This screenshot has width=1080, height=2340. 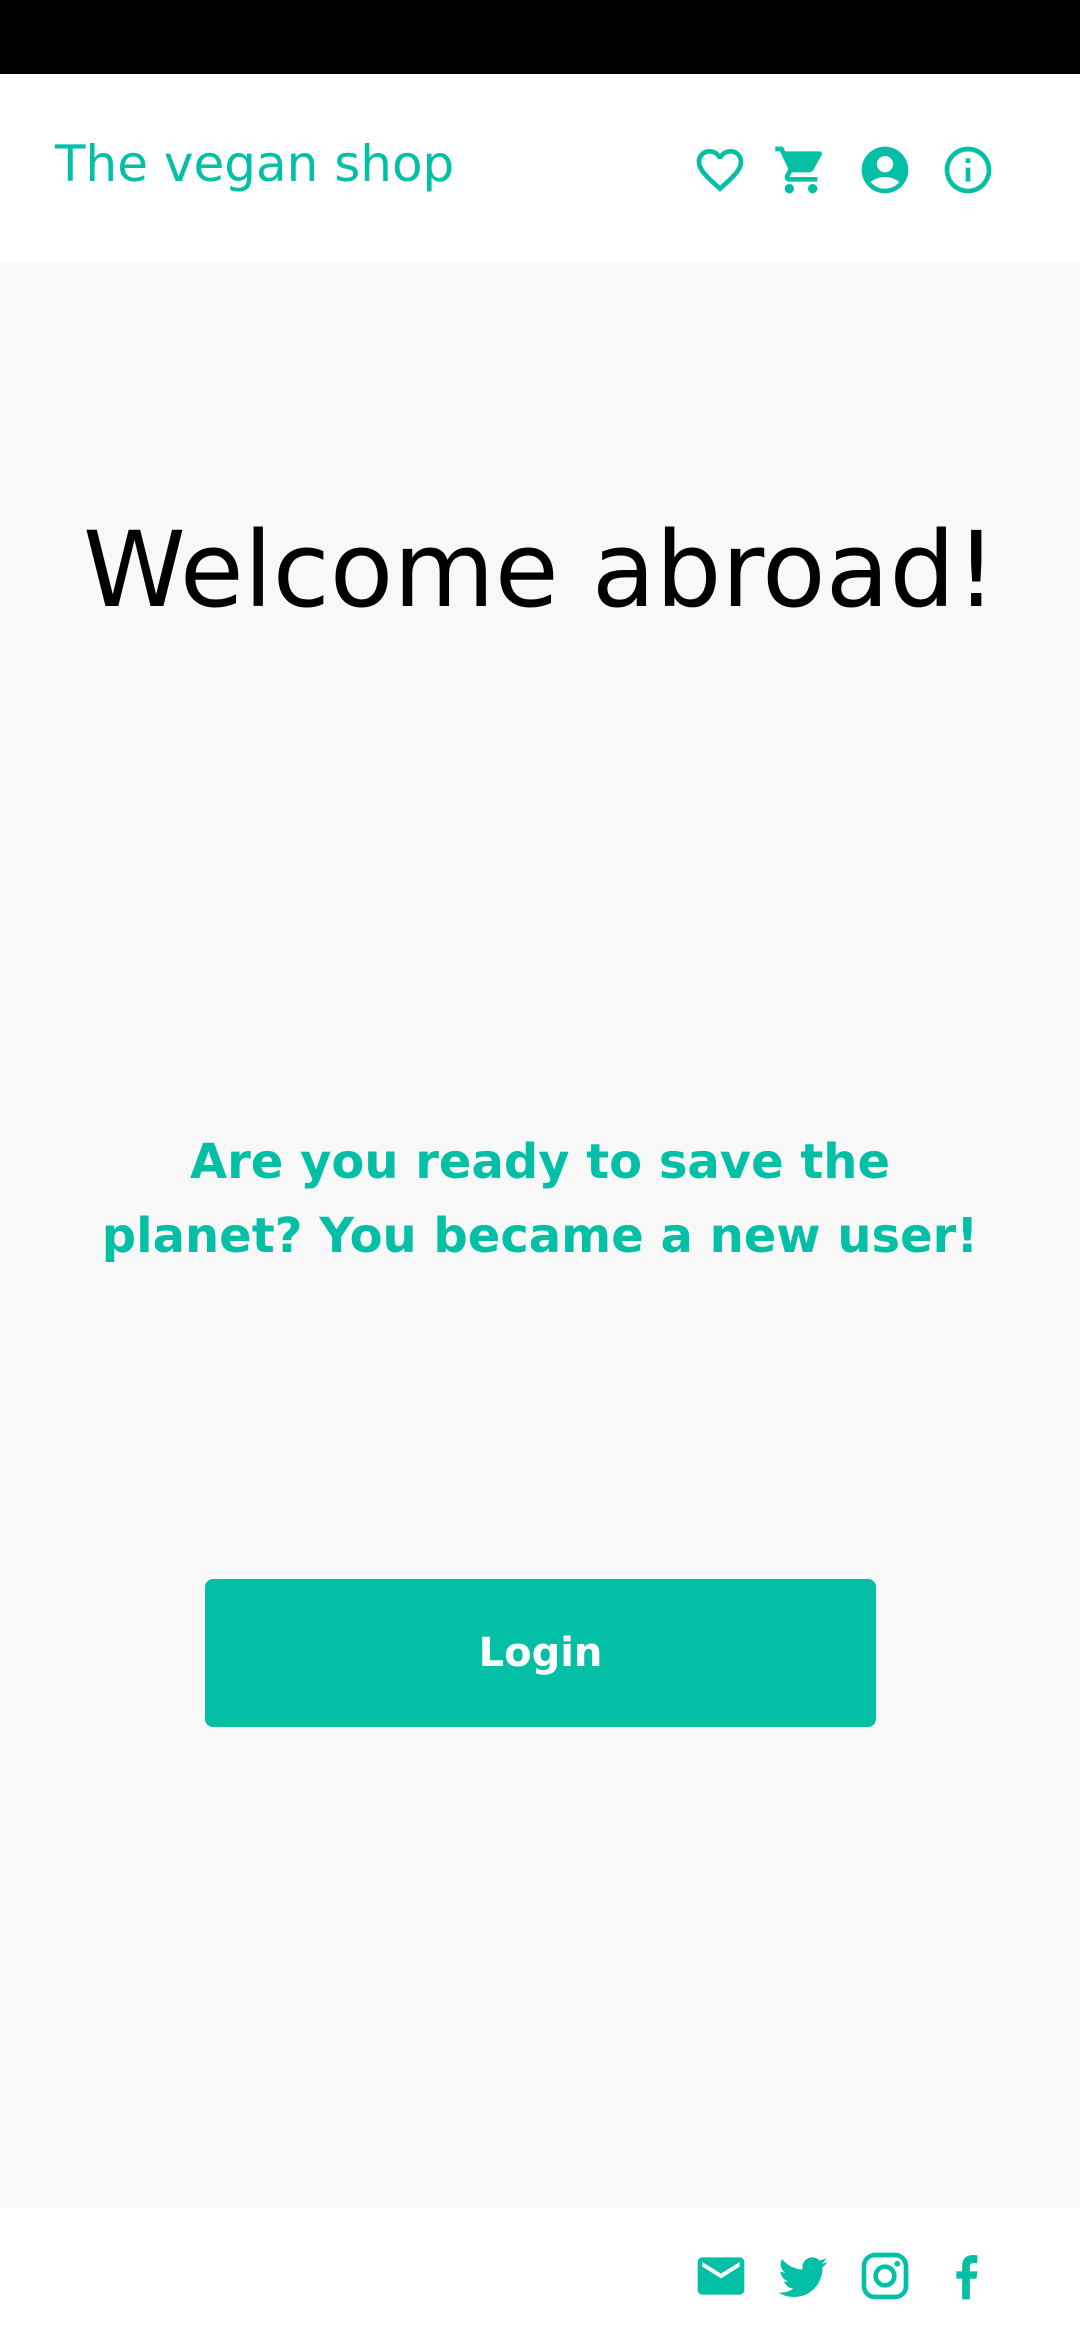 I want to click on mail-icon, so click(x=721, y=2276).